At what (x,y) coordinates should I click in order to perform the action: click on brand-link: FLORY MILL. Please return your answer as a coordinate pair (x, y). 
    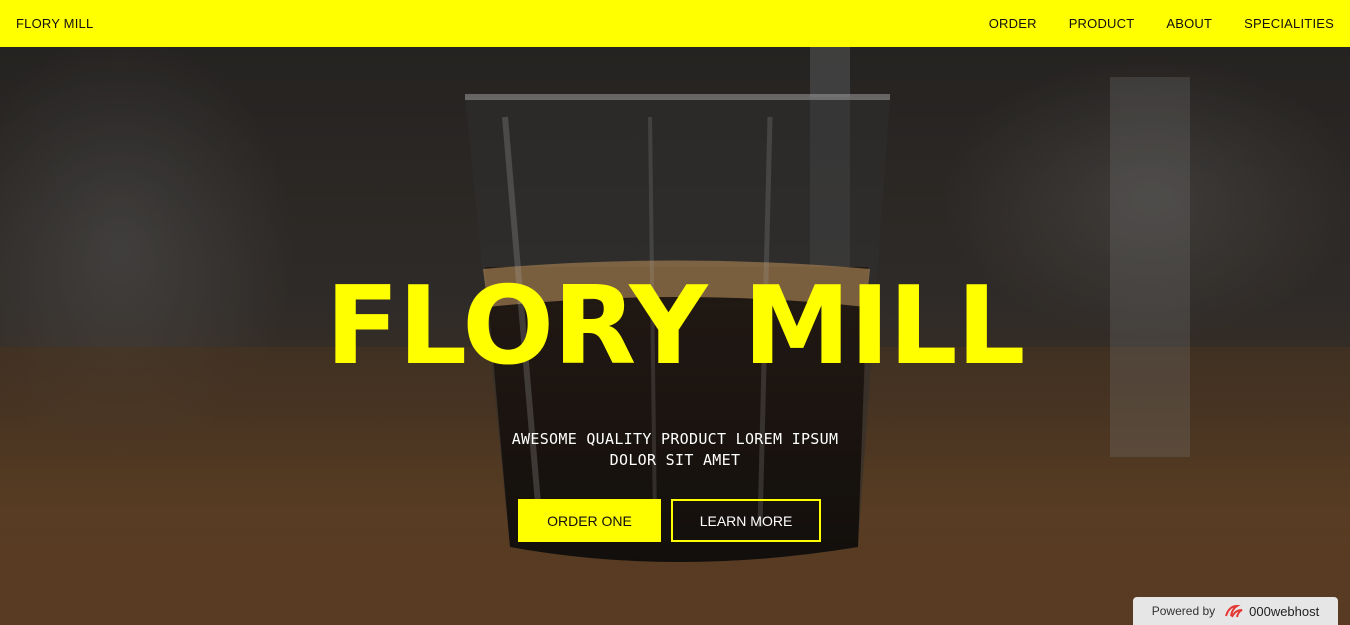
    Looking at the image, I should click on (54, 23).